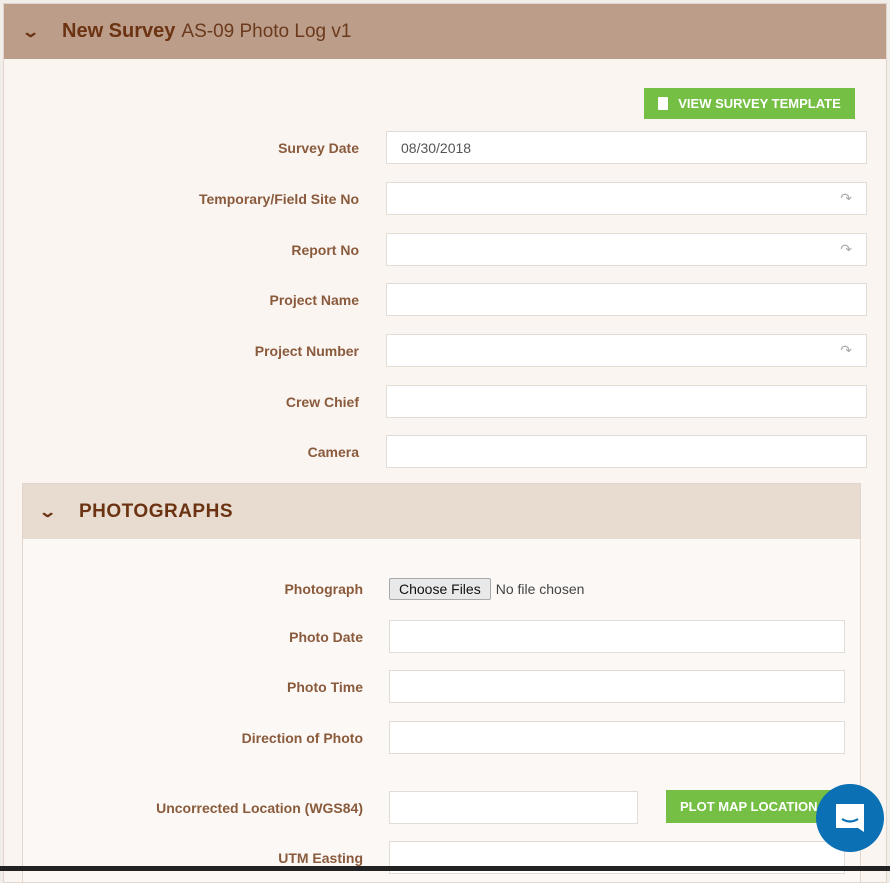  I want to click on uncorrected-location-input, so click(513, 807).